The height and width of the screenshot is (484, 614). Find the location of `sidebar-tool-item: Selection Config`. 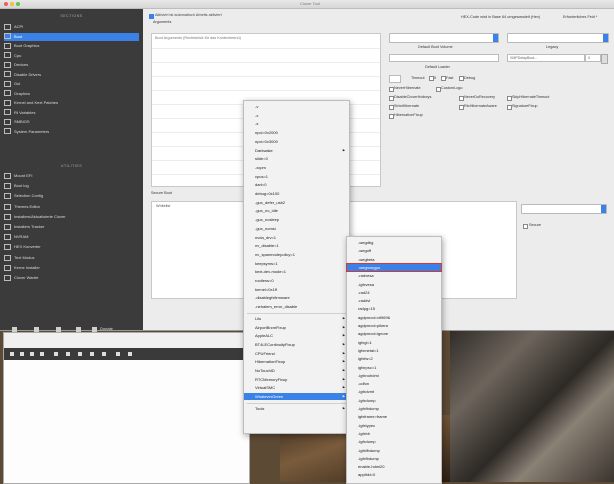

sidebar-tool-item: Selection Config is located at coordinates (71, 196).